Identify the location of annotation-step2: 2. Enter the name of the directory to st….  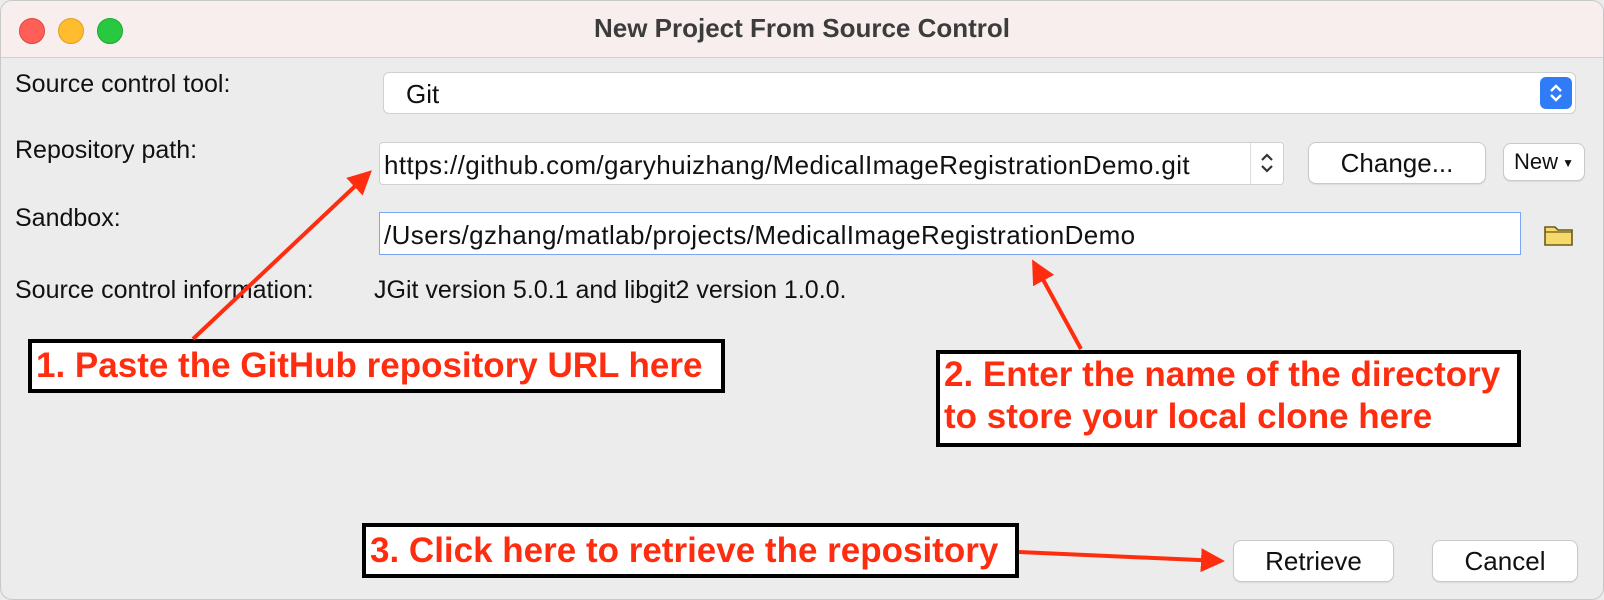
(1228, 398).